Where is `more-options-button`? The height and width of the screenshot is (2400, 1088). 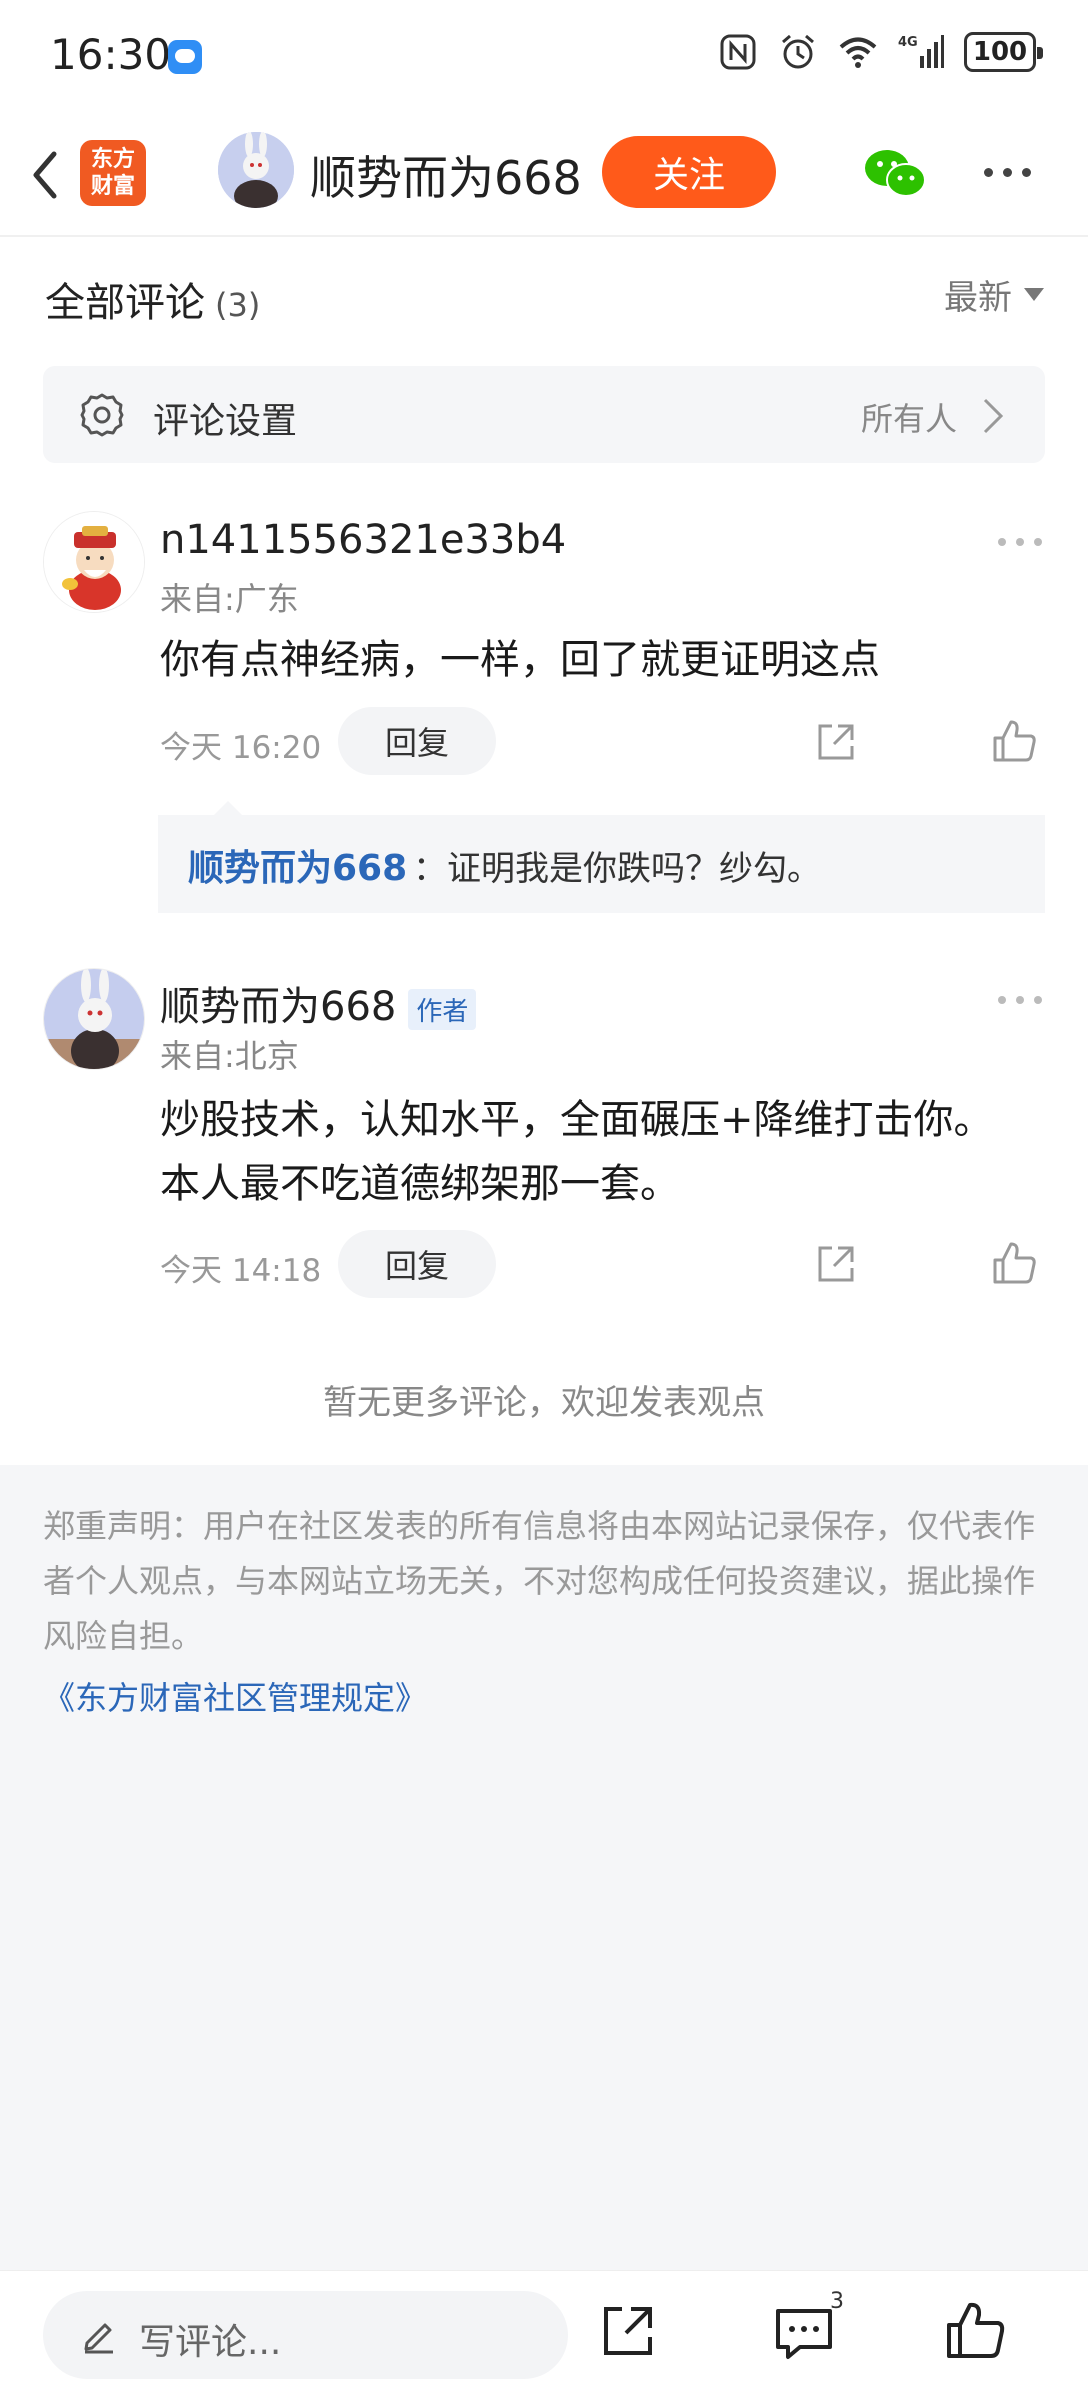
more-options-button is located at coordinates (1014, 172).